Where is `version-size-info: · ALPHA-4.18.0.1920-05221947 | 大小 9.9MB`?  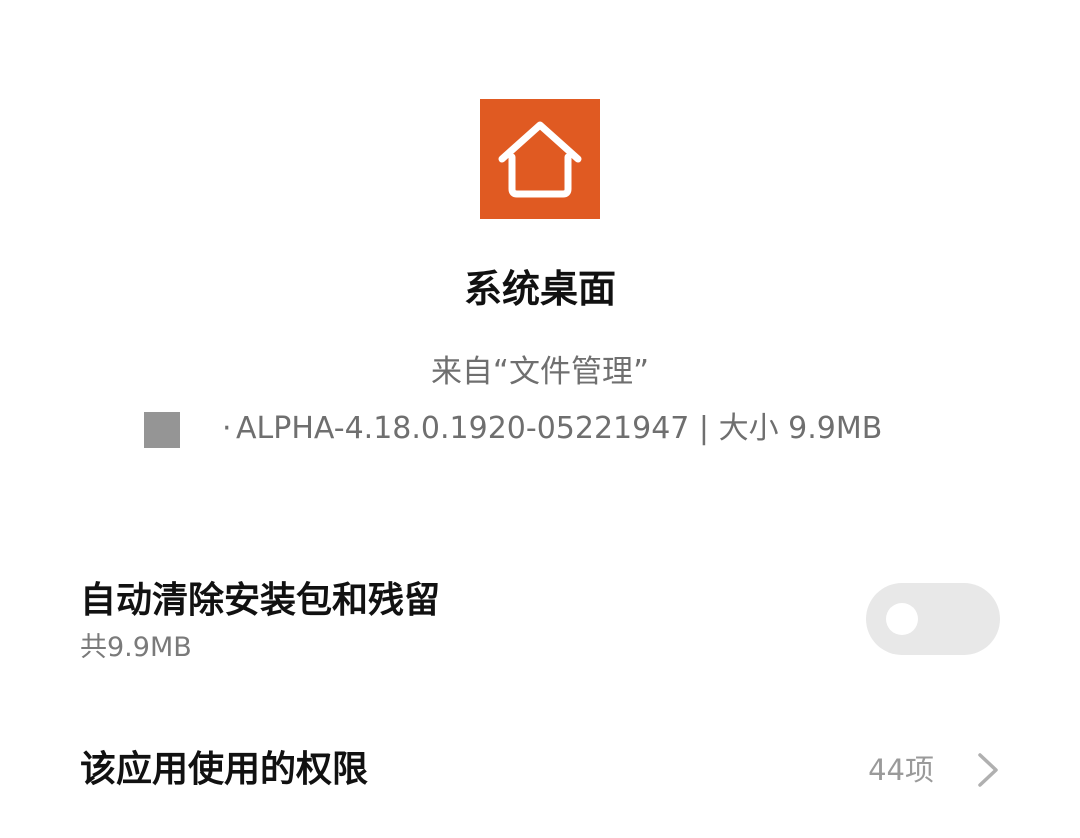 version-size-info: · ALPHA-4.18.0.1920-05221947 | 大小 9.9MB is located at coordinates (552, 429).